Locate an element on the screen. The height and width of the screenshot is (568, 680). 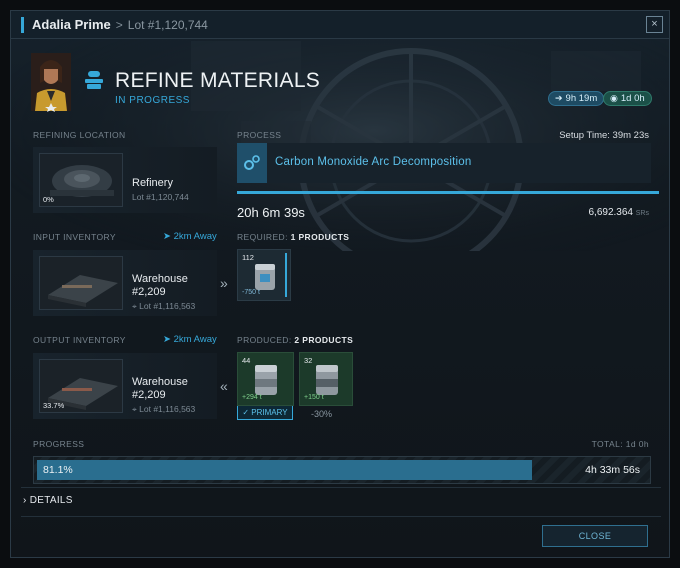
output-away: ➤ 2km Away is located at coordinates (190, 339).